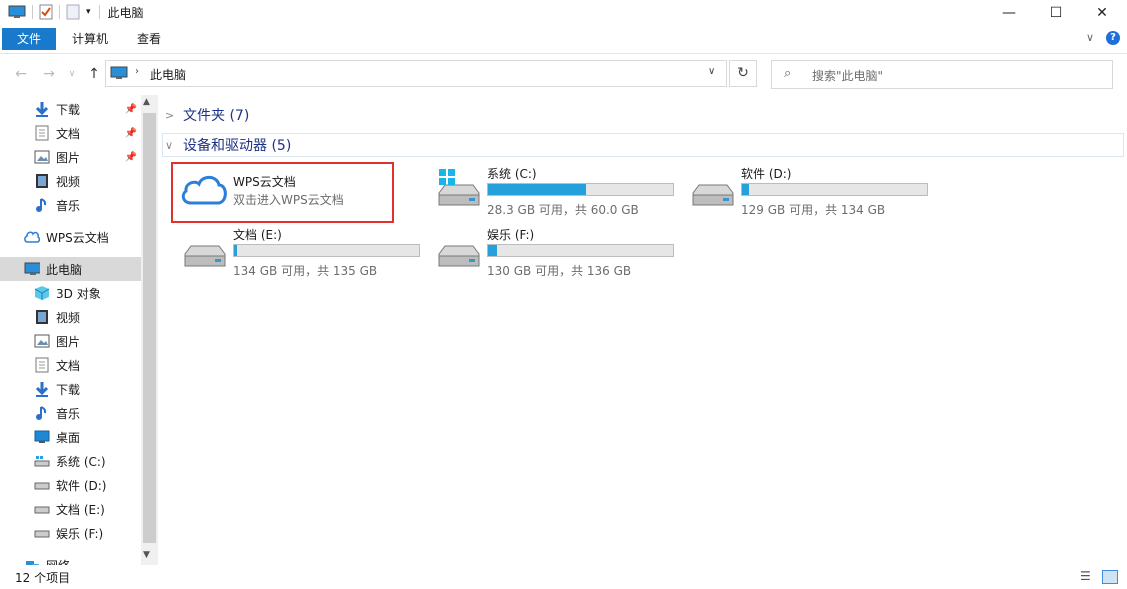 This screenshot has width=1127, height=589. Describe the element at coordinates (49, 74) in the screenshot. I see `forward-arrow-icon: →` at that location.